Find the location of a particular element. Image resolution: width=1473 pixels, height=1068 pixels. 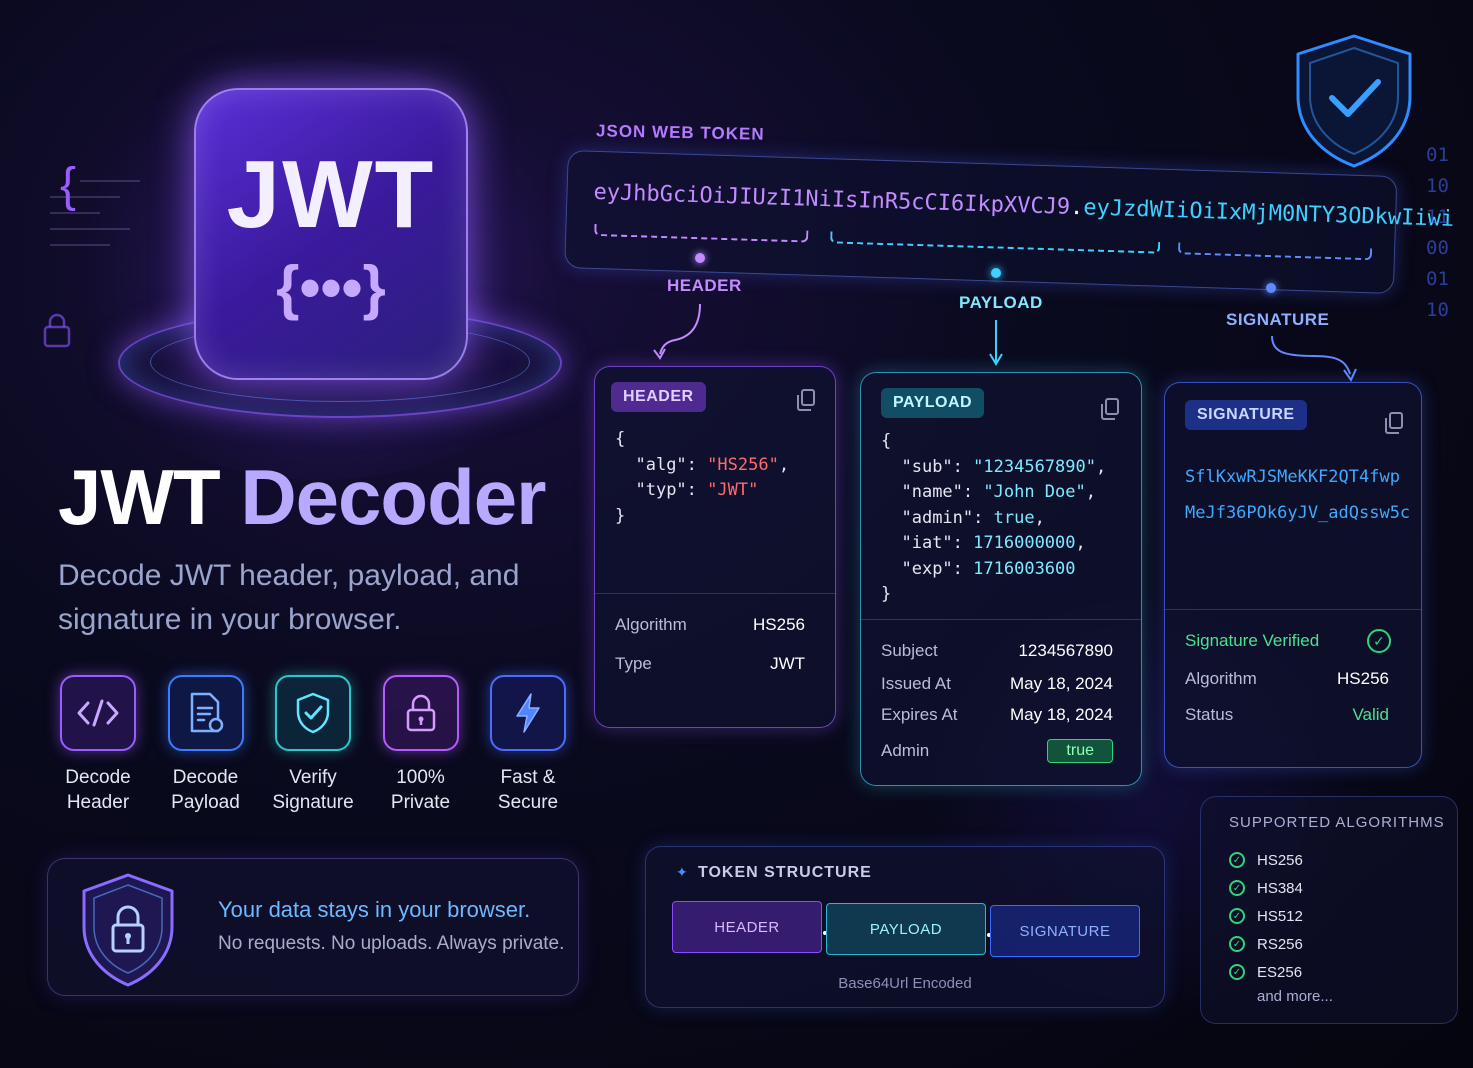

signature-segment-label: SIGNATURE is located at coordinates (1278, 319).